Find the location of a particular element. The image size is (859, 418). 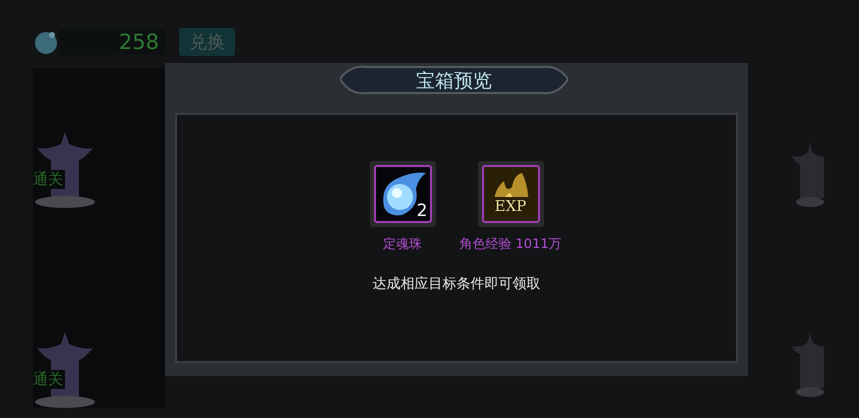

reward-slot: 2 is located at coordinates (403, 194).